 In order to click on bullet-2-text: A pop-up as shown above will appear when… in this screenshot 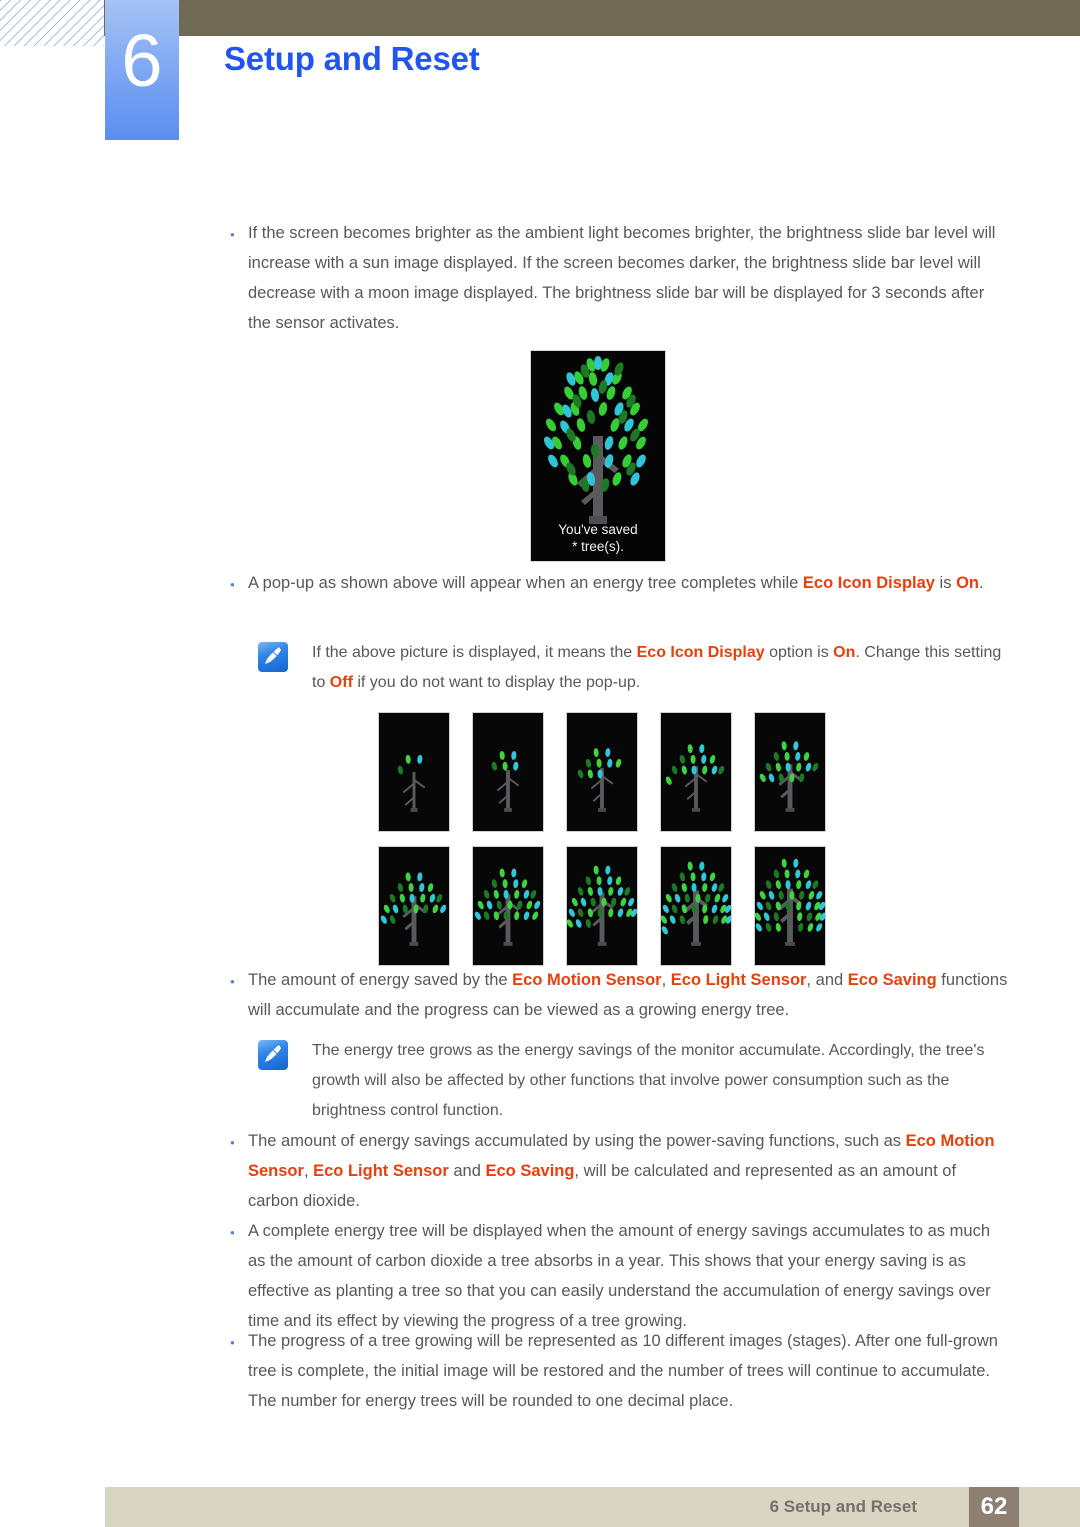, I will do `click(629, 583)`.